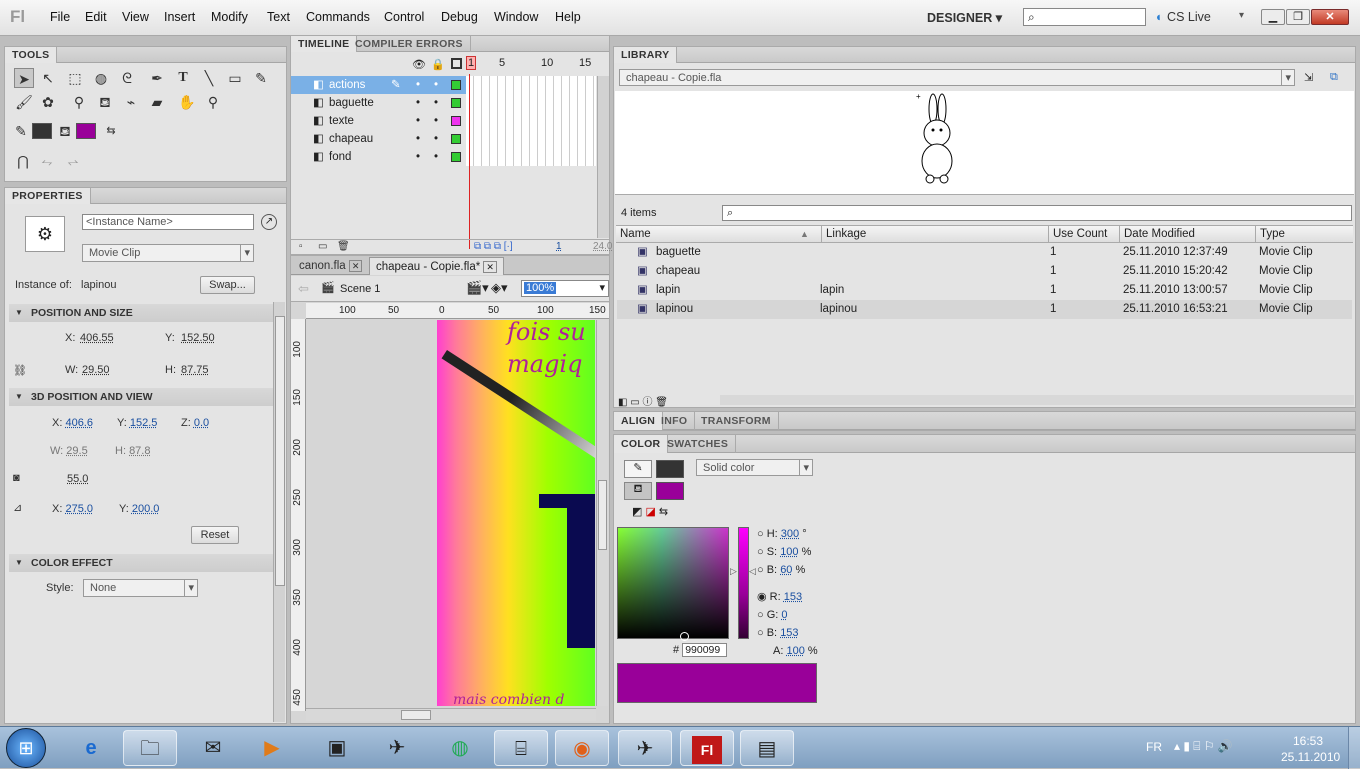  I want to click on s-field: ○ S: 100 %, so click(797, 552).